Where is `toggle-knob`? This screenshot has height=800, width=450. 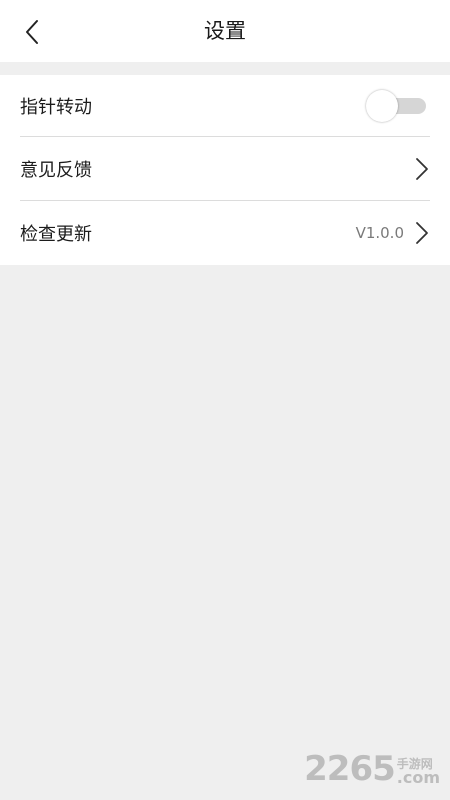 toggle-knob is located at coordinates (382, 106).